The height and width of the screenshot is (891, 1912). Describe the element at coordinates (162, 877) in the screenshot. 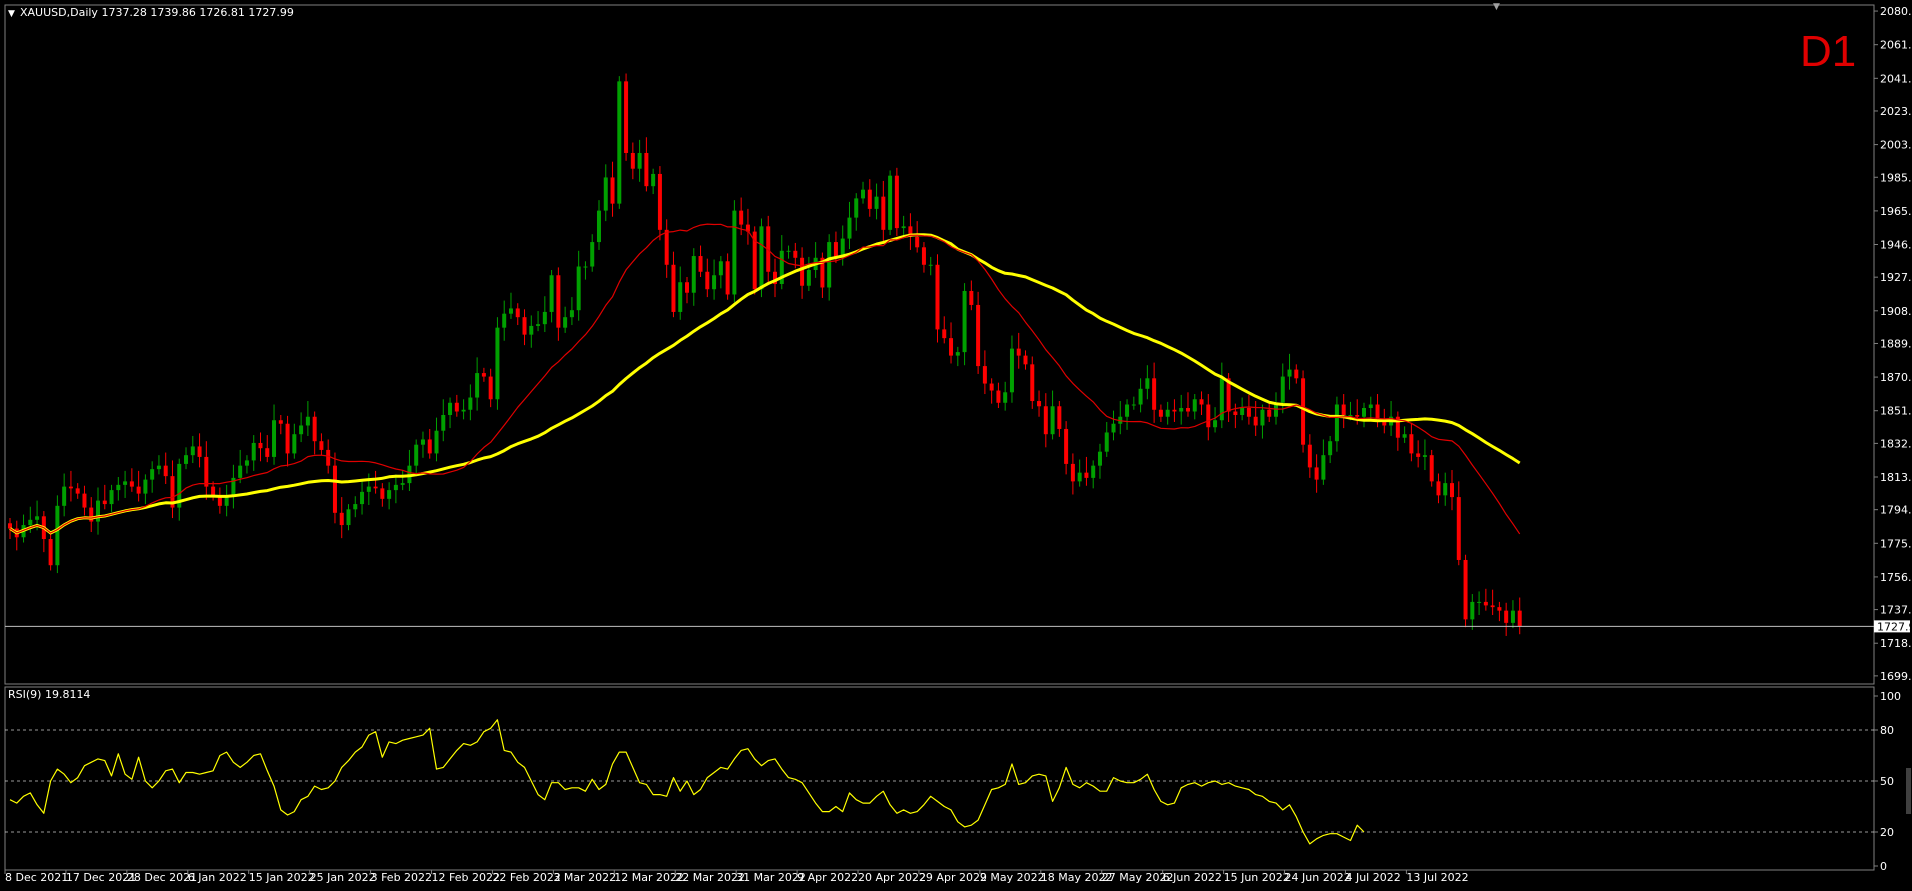

I see `time-tick-label: 28 Dec 2021` at that location.